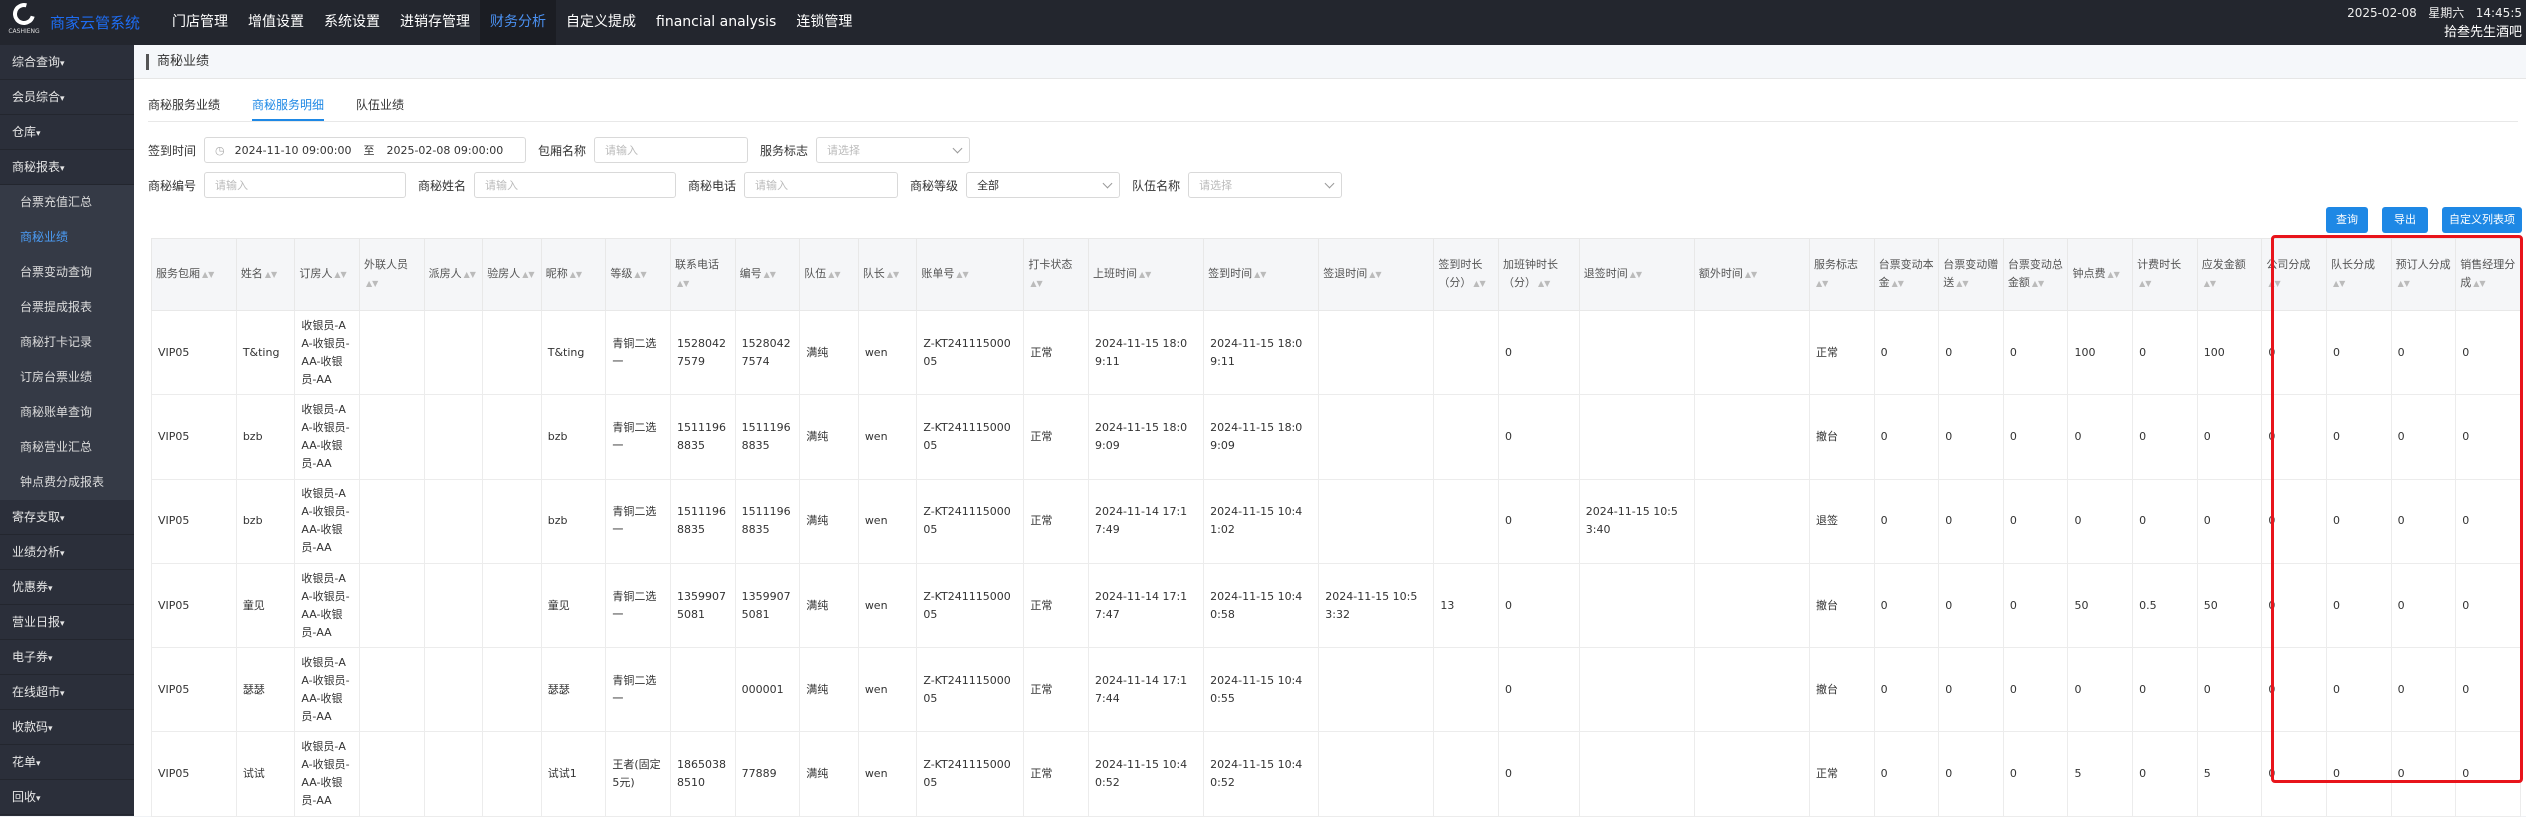 The height and width of the screenshot is (817, 2526). I want to click on sidebar-item: 回收▾, so click(67, 797).